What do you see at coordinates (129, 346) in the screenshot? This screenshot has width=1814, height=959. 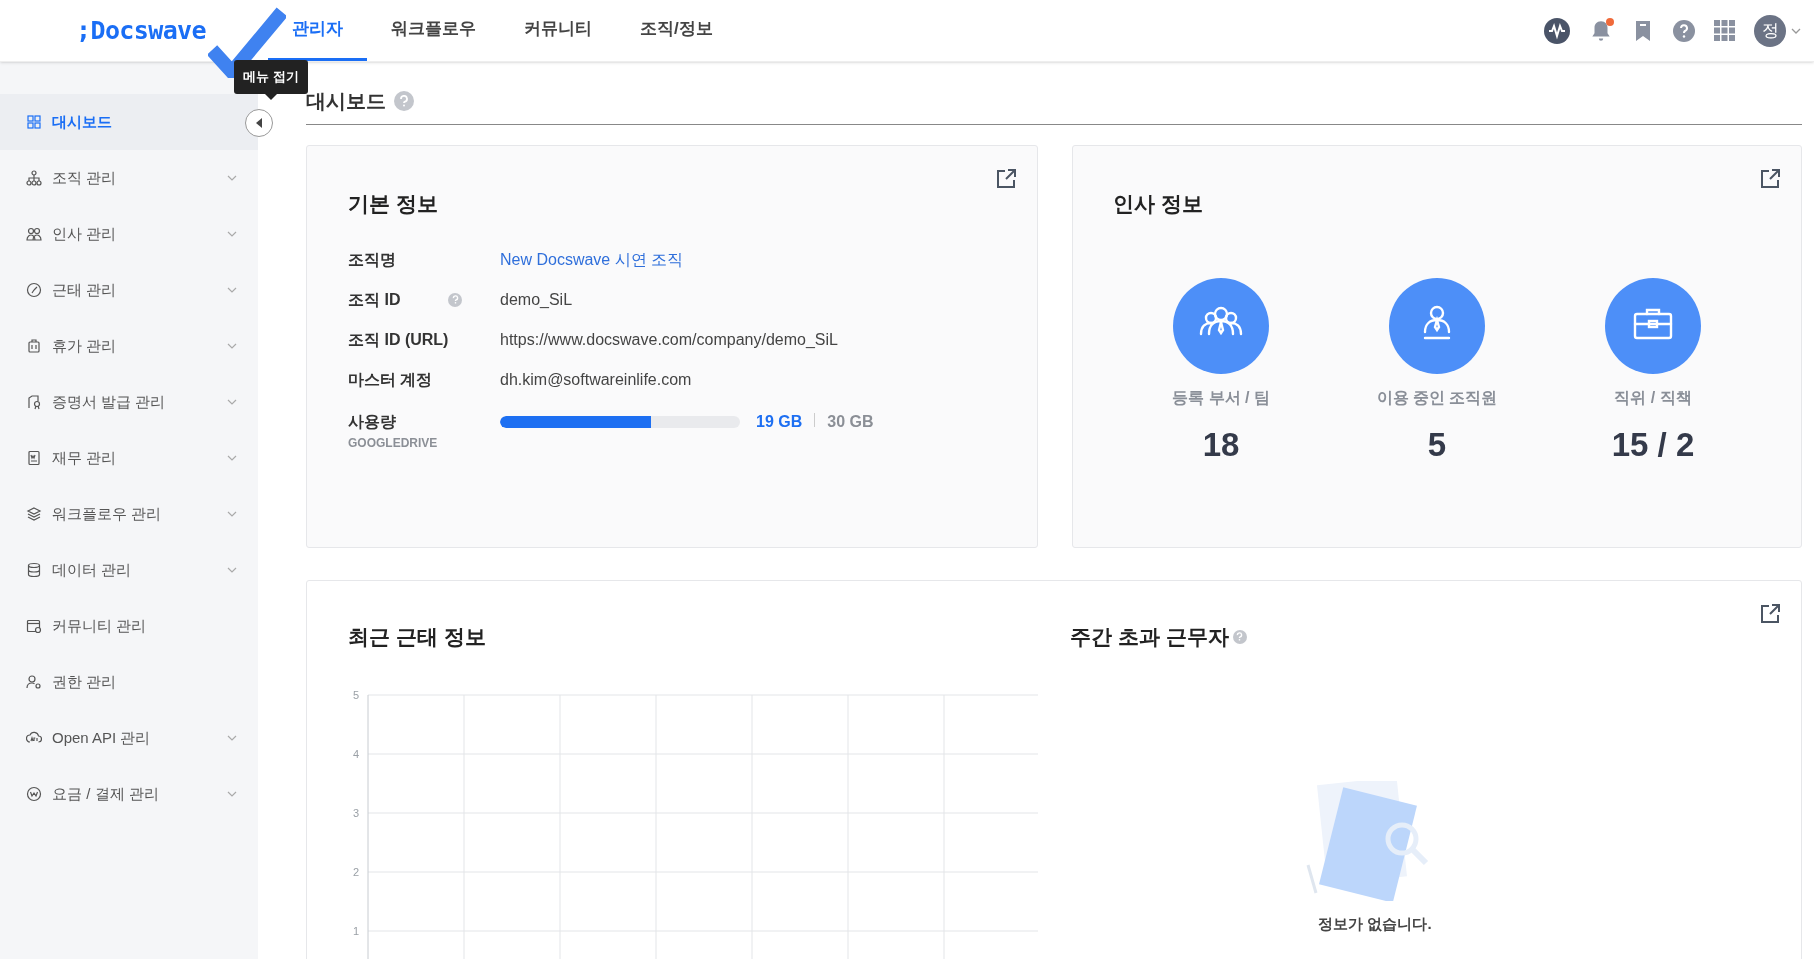 I see `sidebar-item: 휴가 관리` at bounding box center [129, 346].